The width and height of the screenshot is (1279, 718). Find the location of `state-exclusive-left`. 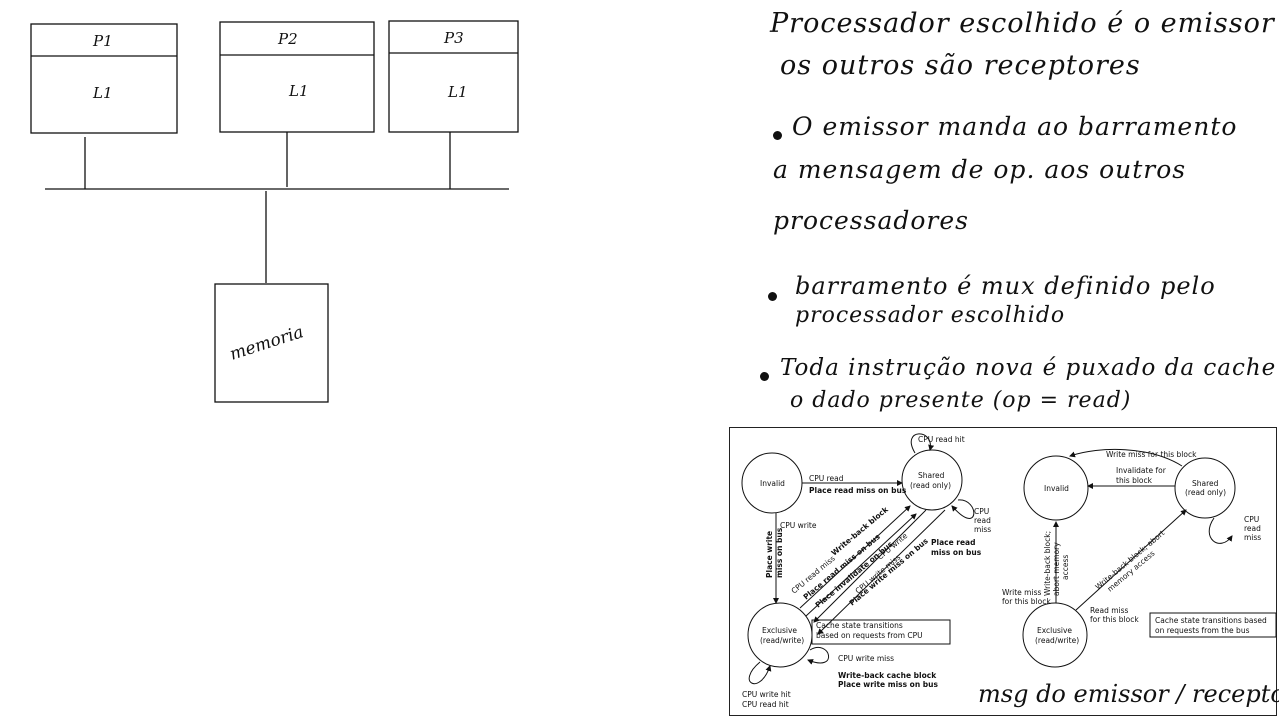

state-exclusive-left is located at coordinates (780, 635).